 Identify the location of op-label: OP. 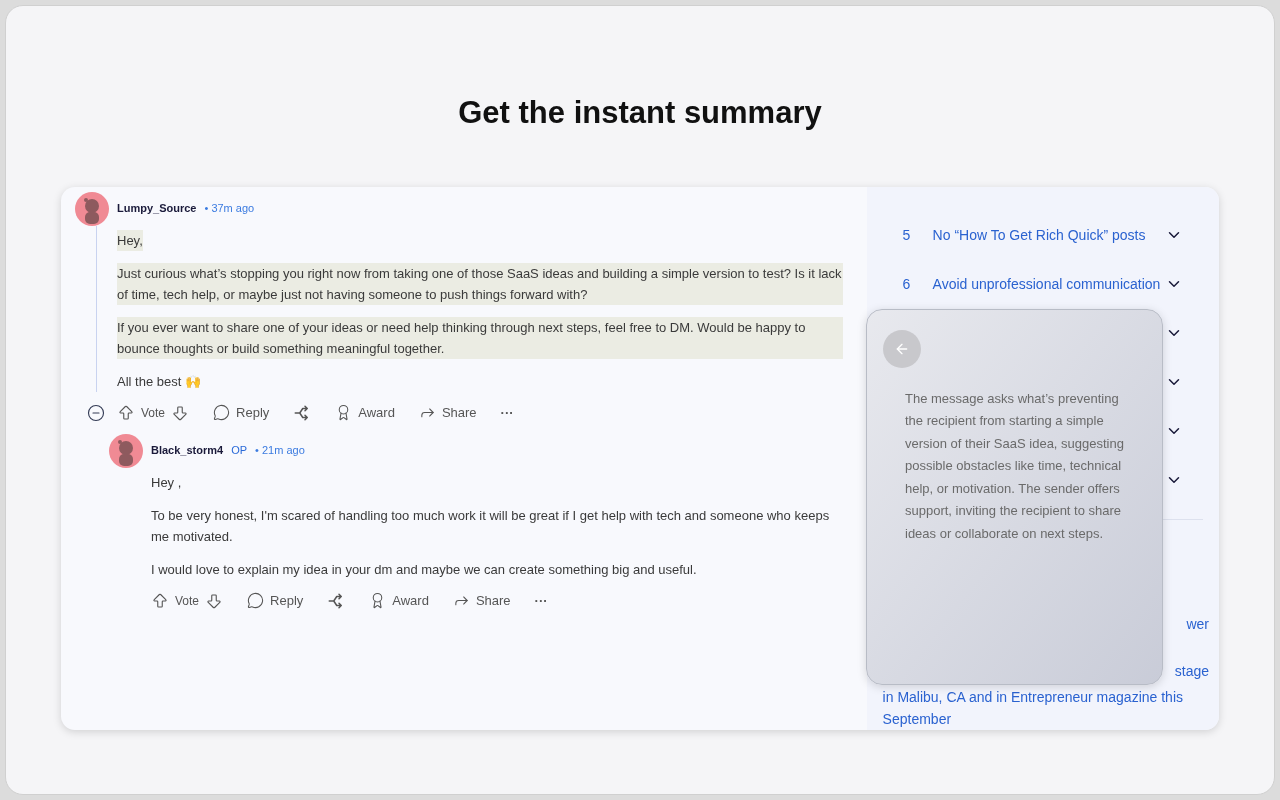
(239, 451).